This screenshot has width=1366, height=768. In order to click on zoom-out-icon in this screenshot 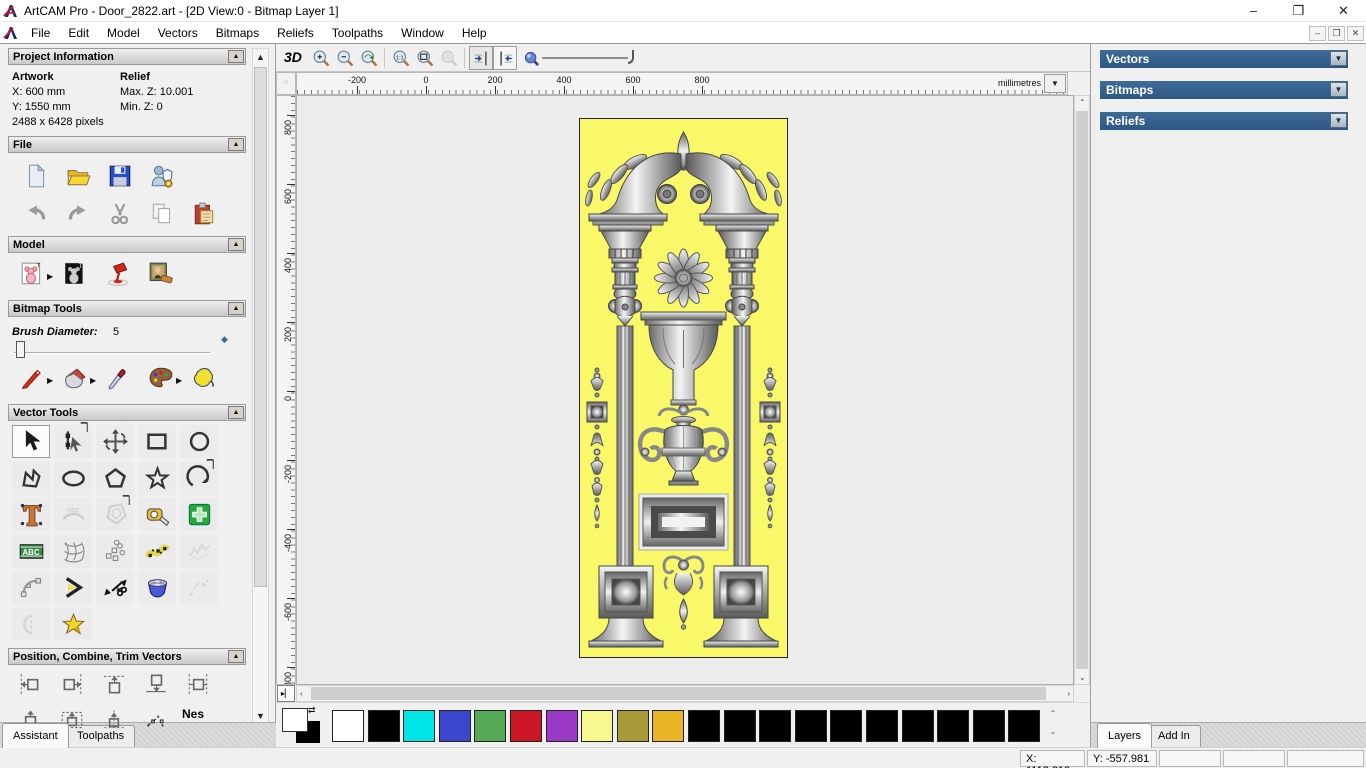, I will do `click(345, 58)`.